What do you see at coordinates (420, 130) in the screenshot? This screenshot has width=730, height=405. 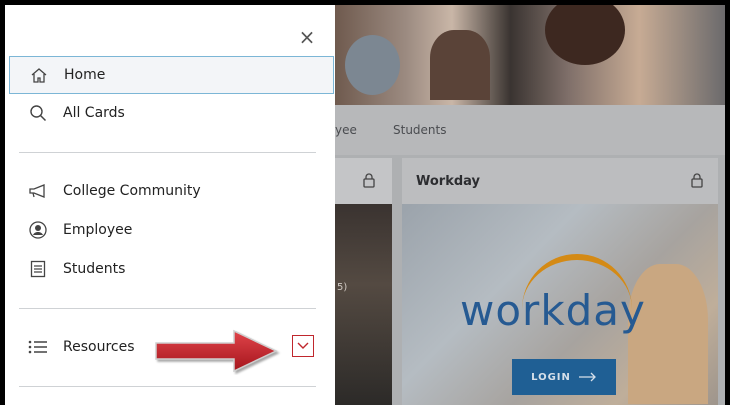 I see `tab-students: Students` at bounding box center [420, 130].